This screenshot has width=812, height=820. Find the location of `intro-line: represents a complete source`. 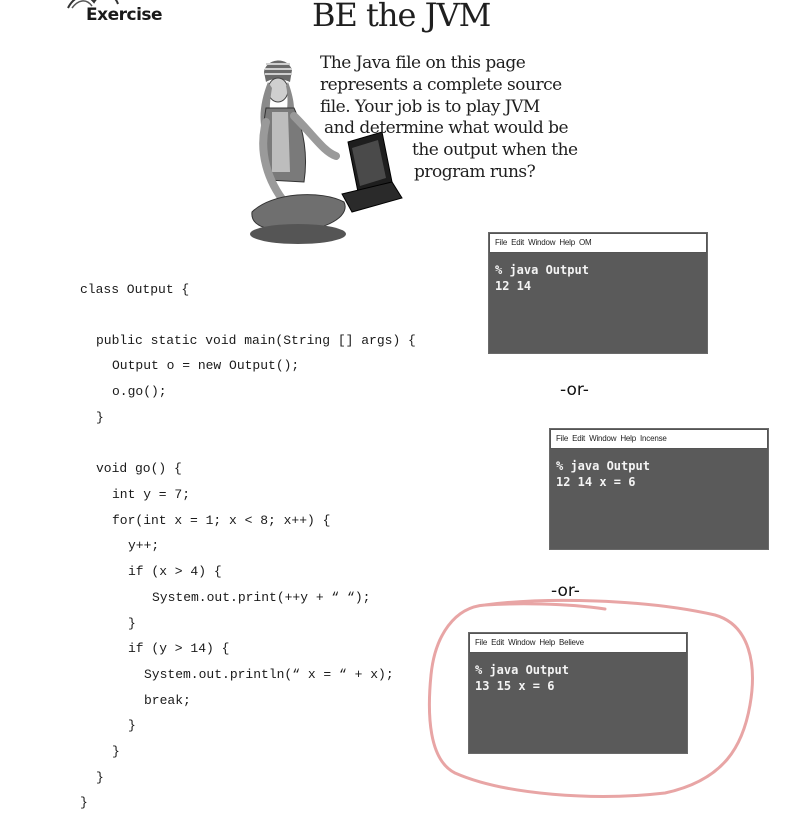

intro-line: represents a complete source is located at coordinates (441, 85).